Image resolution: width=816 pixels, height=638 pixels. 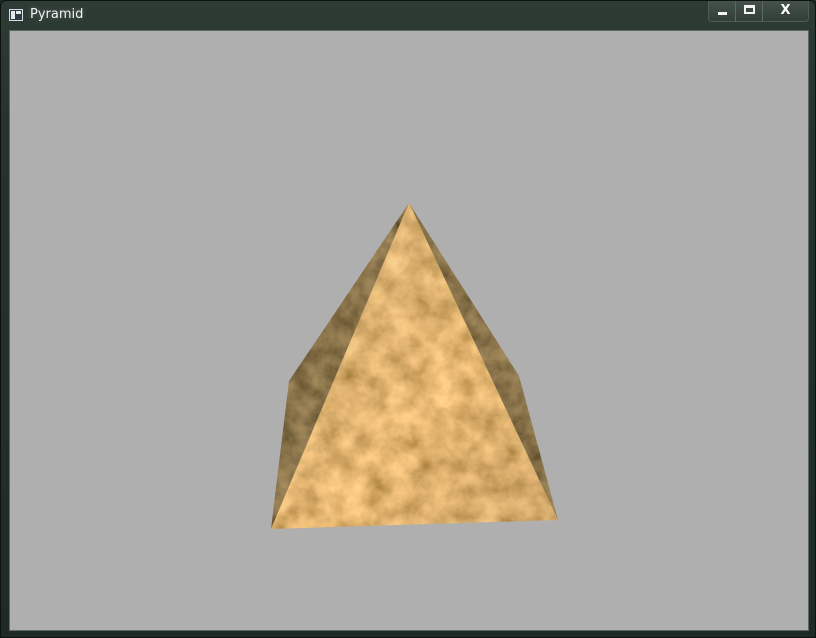 I want to click on minimize-button, so click(x=722, y=11).